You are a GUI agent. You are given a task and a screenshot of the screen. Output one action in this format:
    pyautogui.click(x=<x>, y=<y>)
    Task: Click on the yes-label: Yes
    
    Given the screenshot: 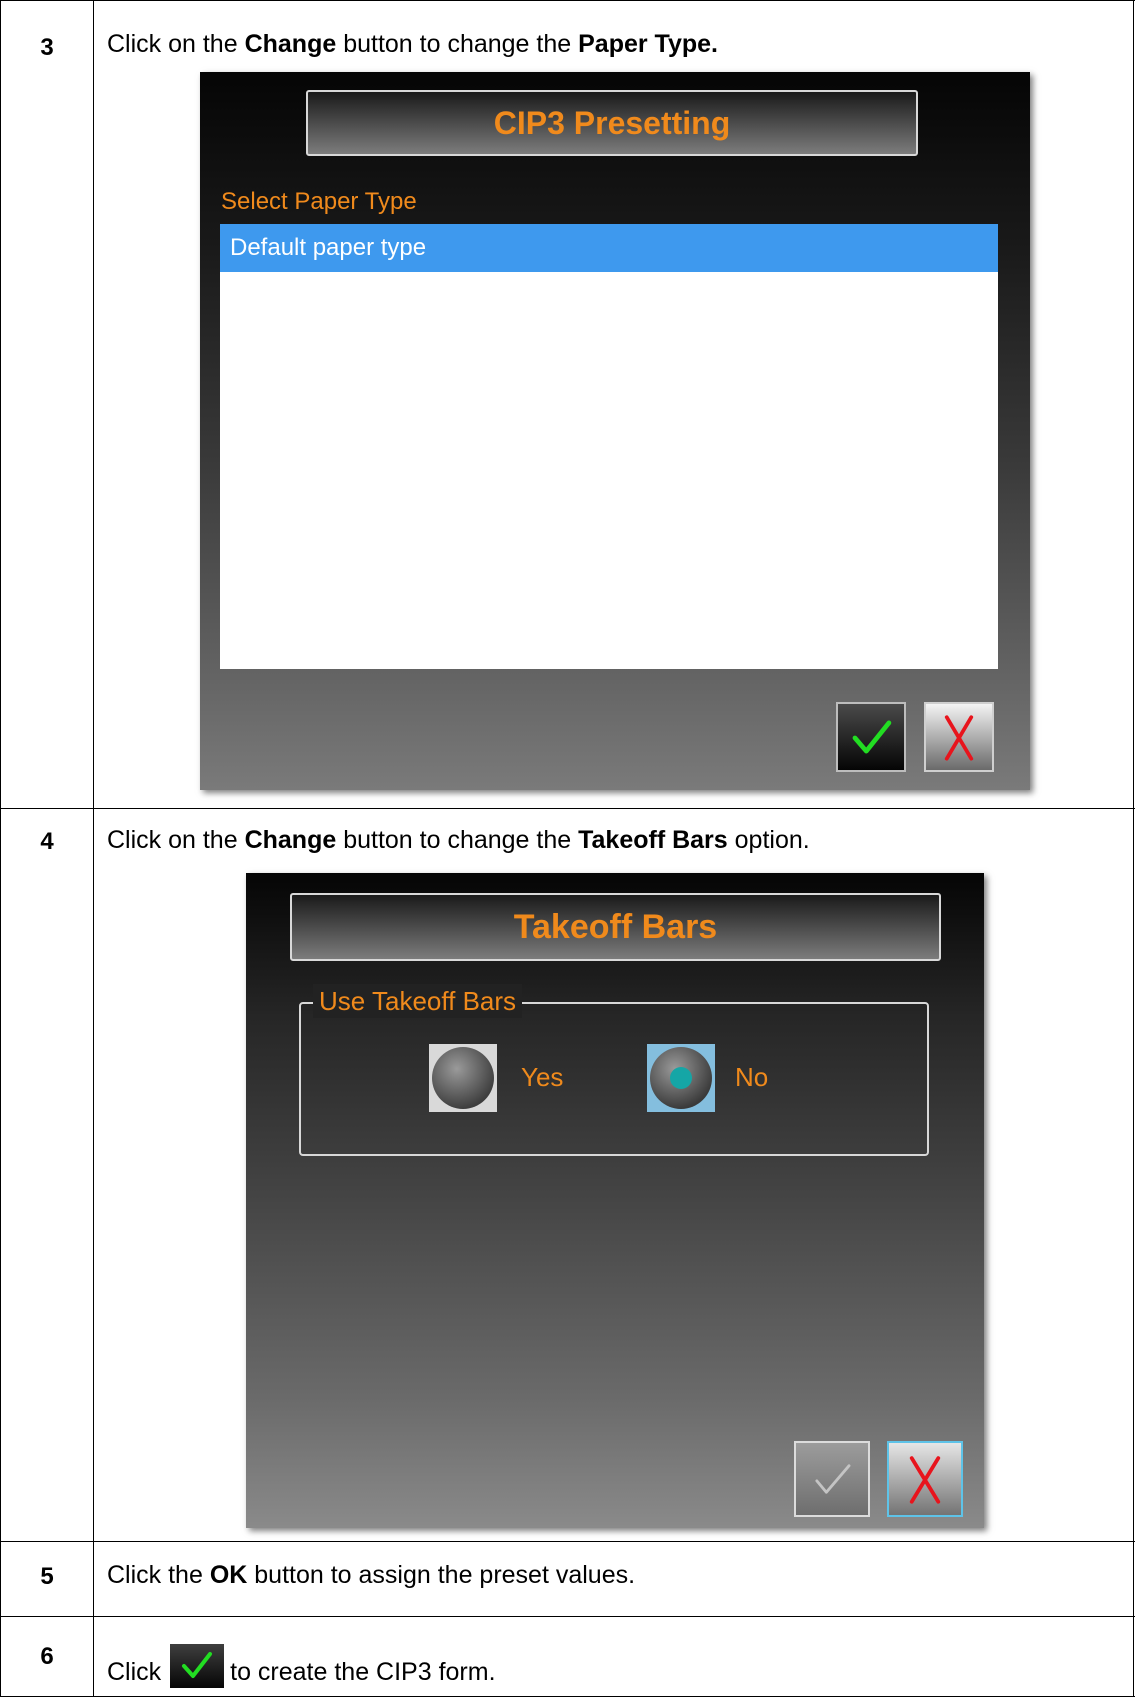 What is the action you would take?
    pyautogui.click(x=542, y=1077)
    